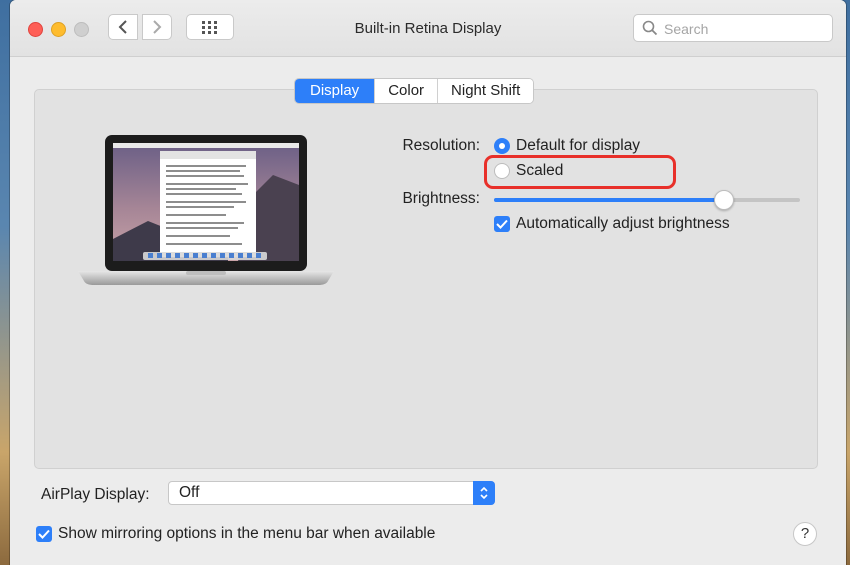 The height and width of the screenshot is (565, 850). What do you see at coordinates (744, 29) in the screenshot?
I see `search-input` at bounding box center [744, 29].